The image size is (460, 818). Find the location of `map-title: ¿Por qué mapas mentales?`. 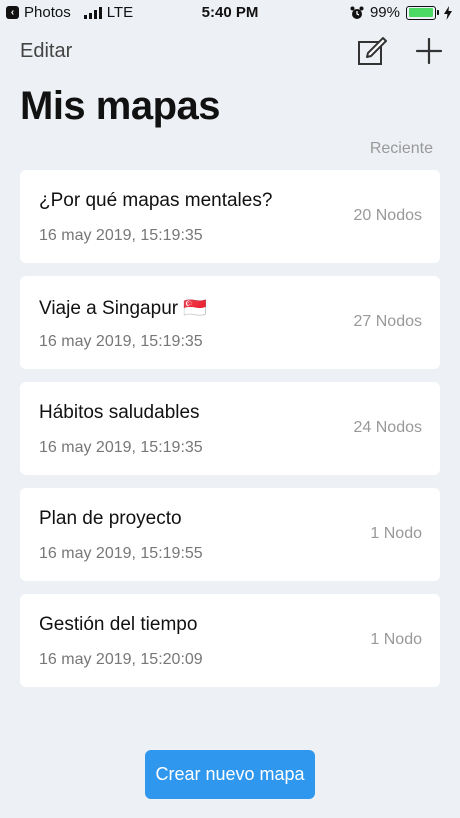

map-title: ¿Por qué mapas mentales? is located at coordinates (156, 200).